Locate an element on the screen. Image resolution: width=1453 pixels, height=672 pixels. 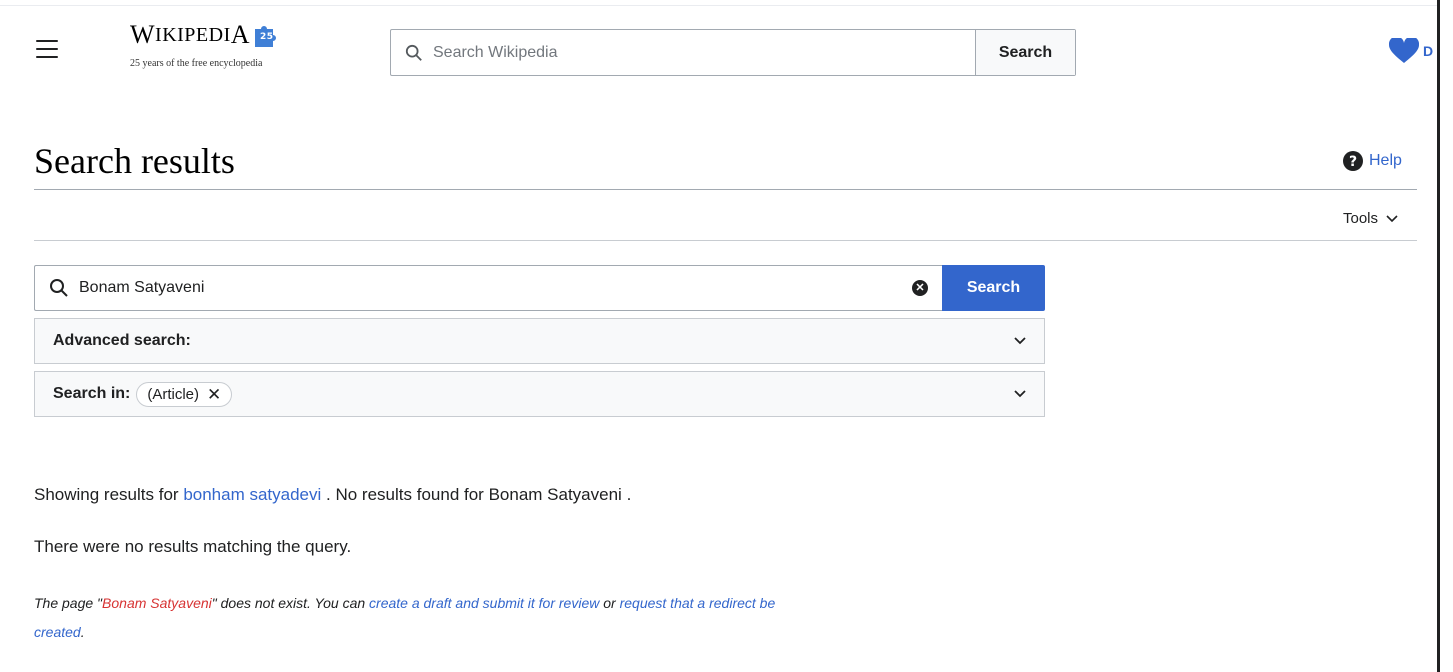
search-in-label: Search in: is located at coordinates (92, 393).